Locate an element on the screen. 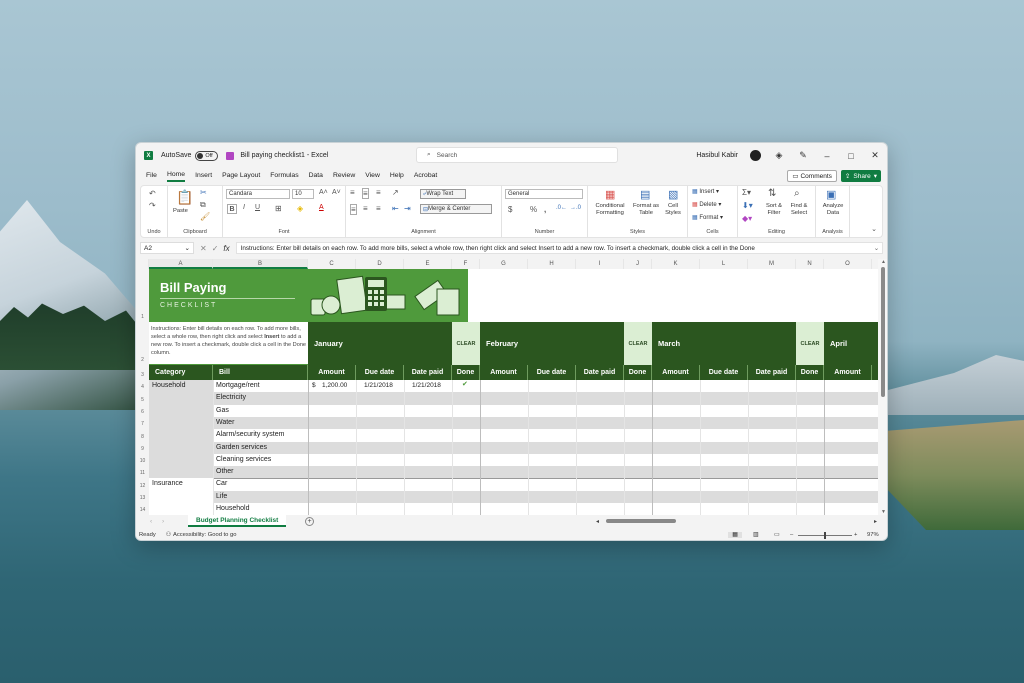  bill-cell: Gas is located at coordinates (222, 411).